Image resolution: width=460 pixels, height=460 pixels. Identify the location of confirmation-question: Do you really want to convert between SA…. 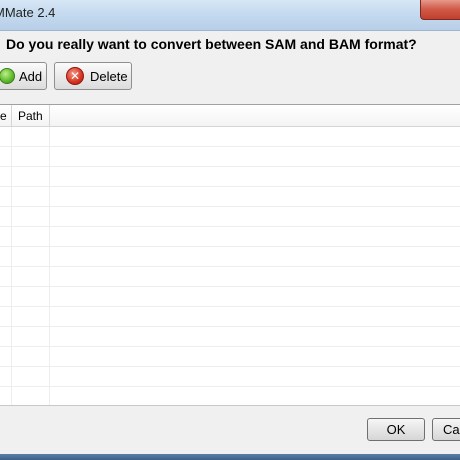
(211, 44).